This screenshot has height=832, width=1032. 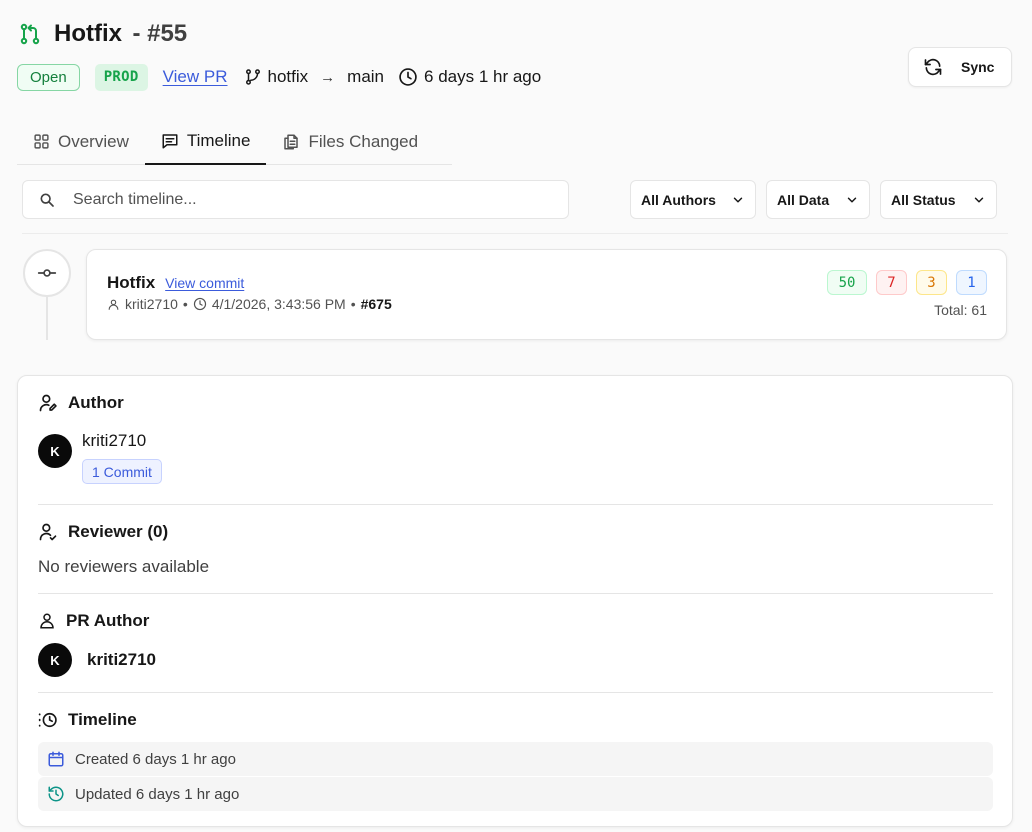 What do you see at coordinates (47, 318) in the screenshot?
I see `timeline-connector` at bounding box center [47, 318].